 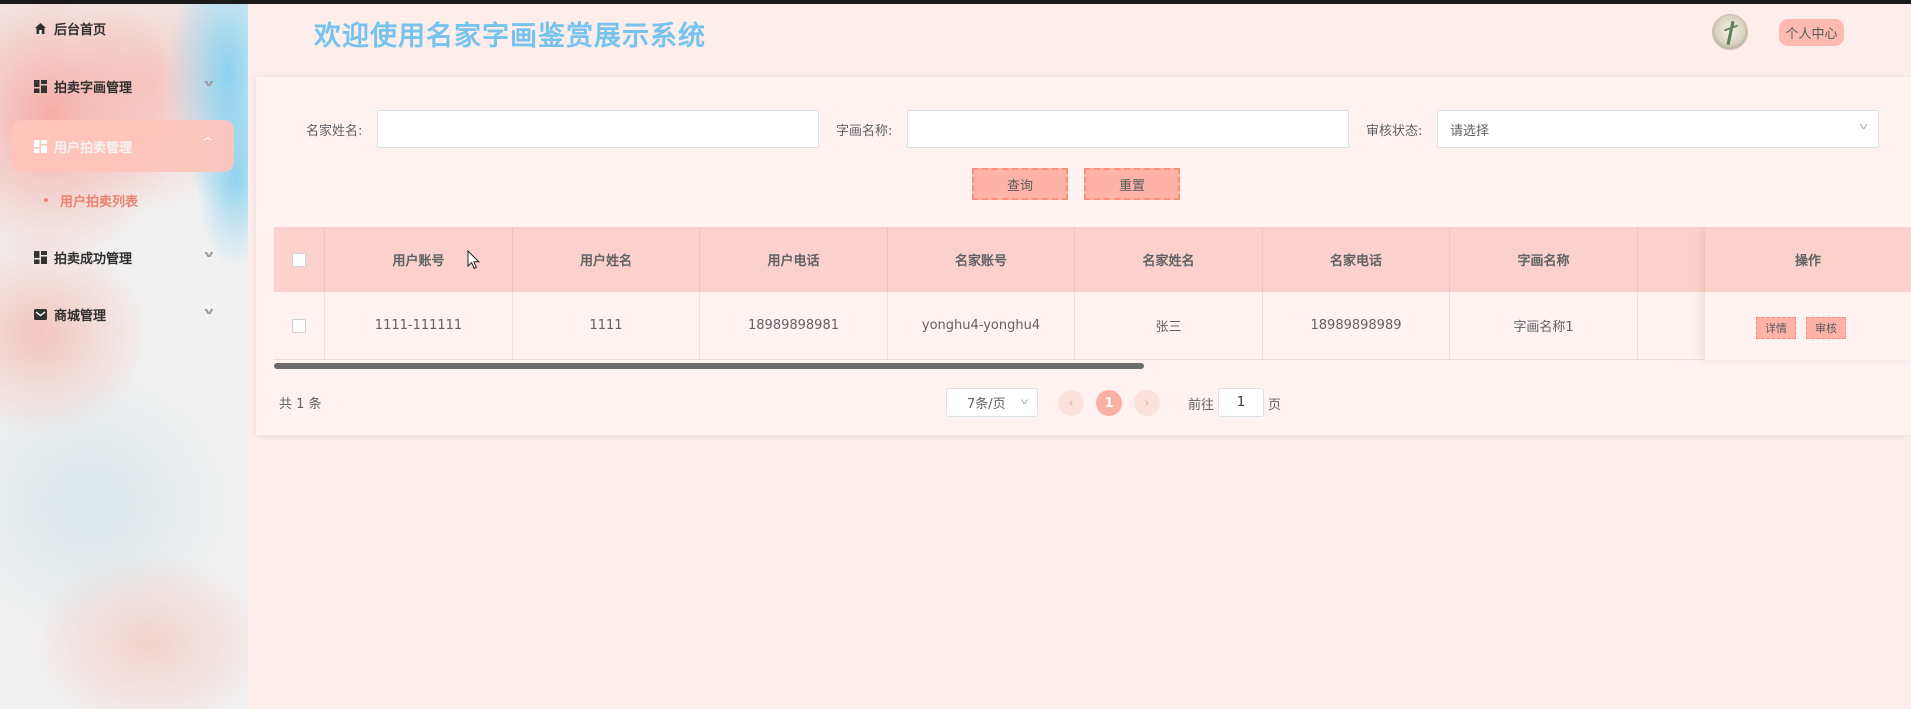 What do you see at coordinates (334, 131) in the screenshot?
I see `artist-name-label: 名家姓名:` at bounding box center [334, 131].